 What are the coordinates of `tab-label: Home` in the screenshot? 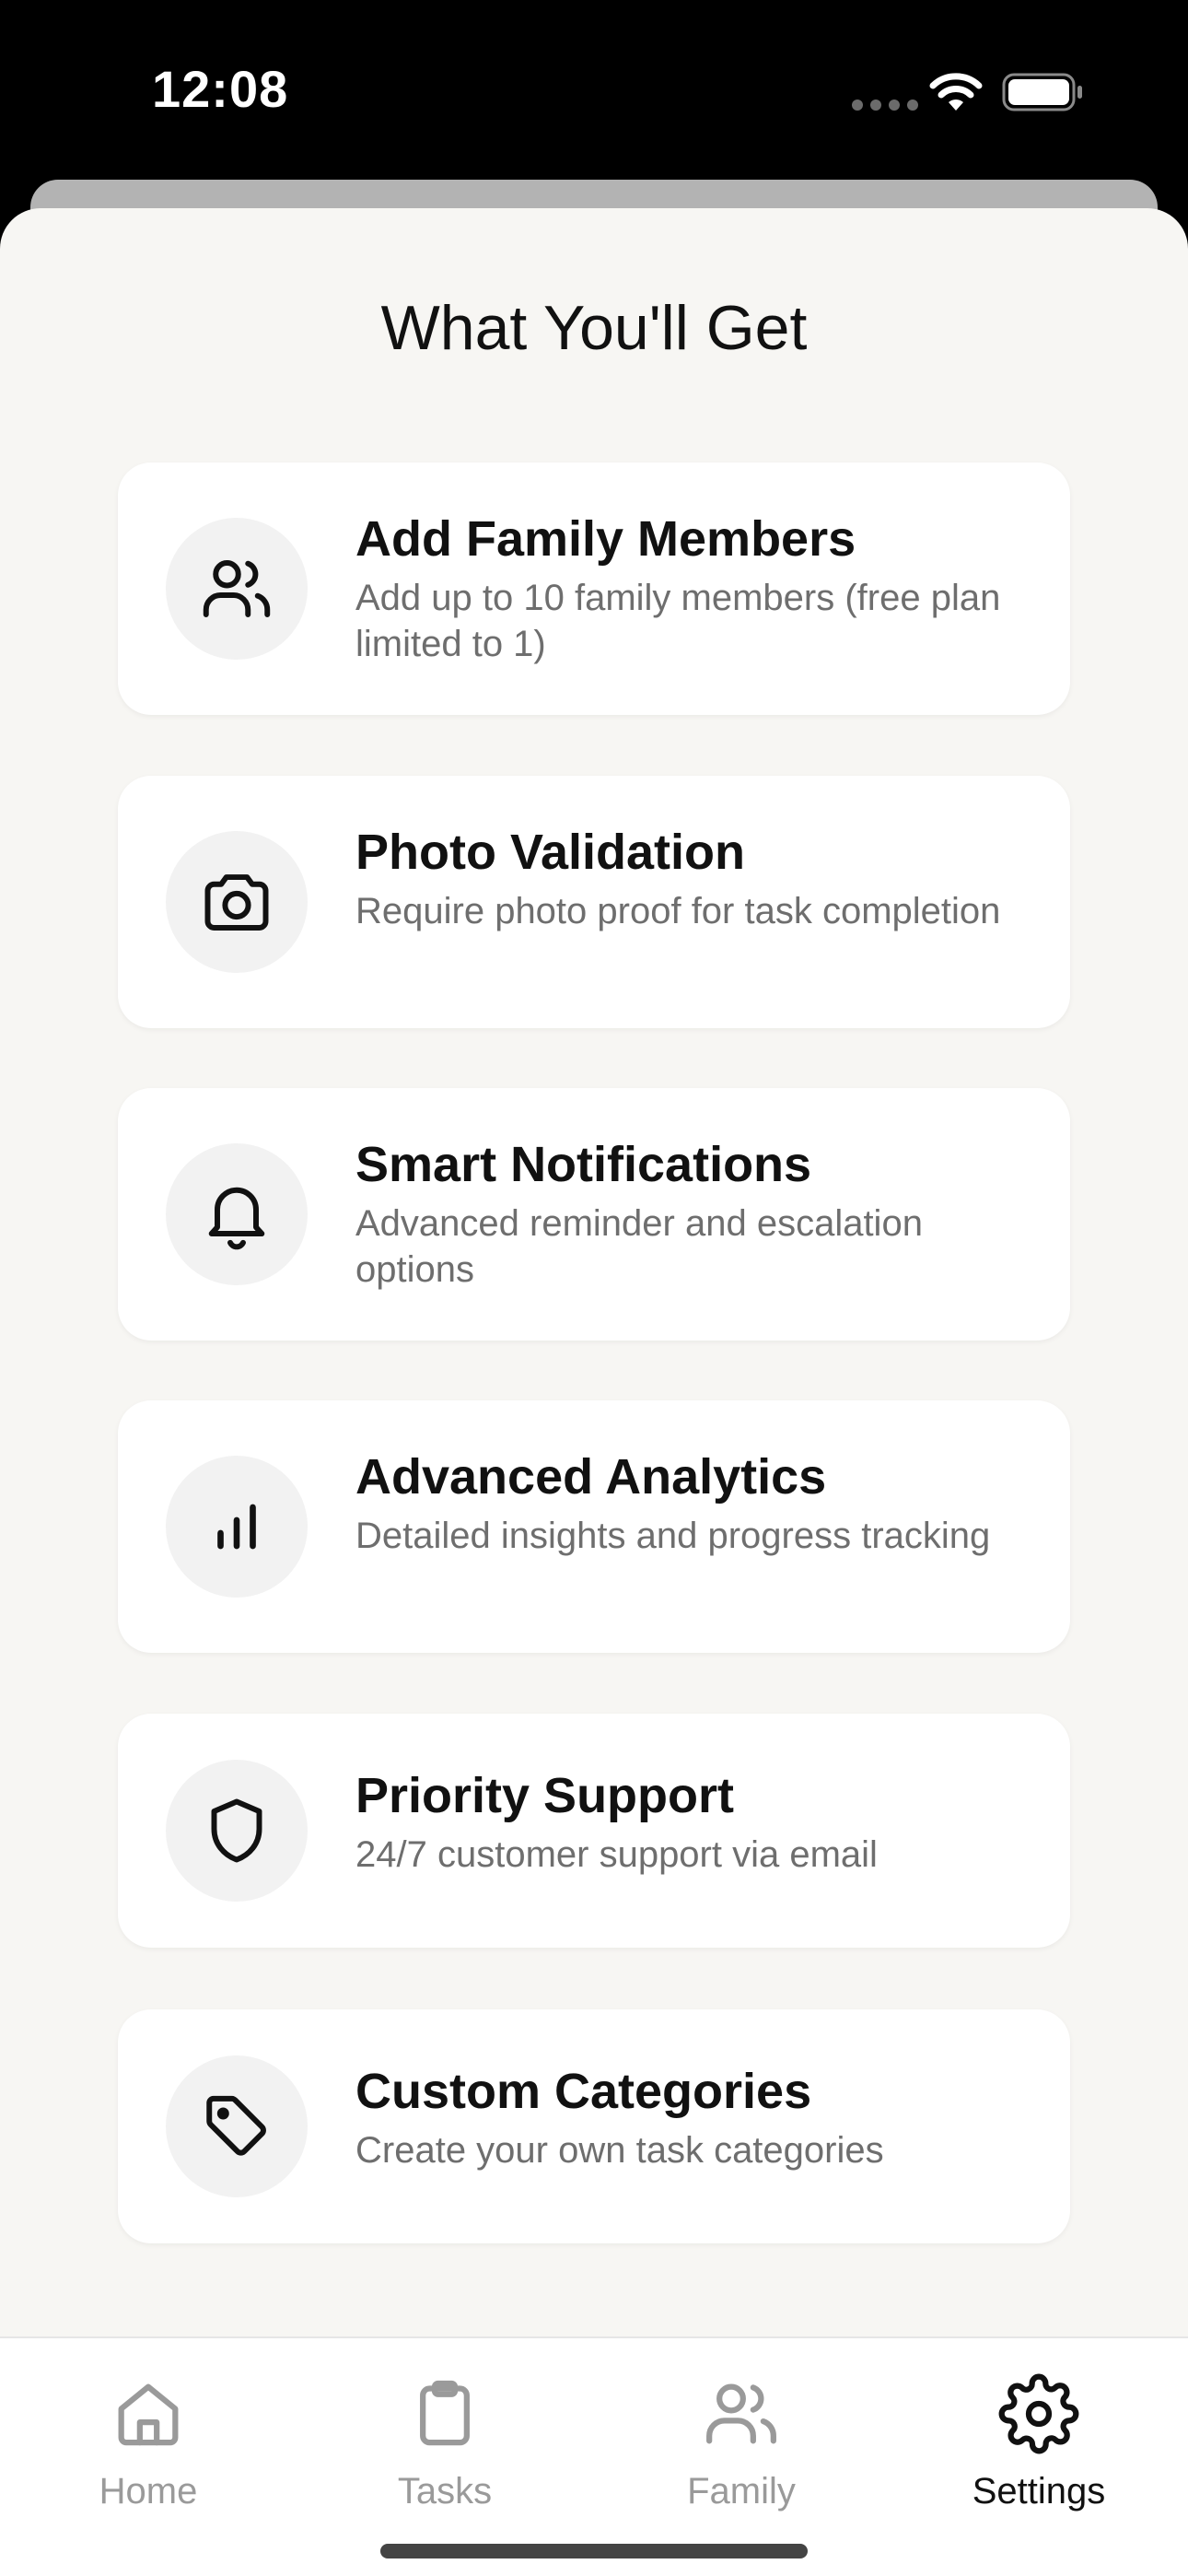 It's located at (148, 2491).